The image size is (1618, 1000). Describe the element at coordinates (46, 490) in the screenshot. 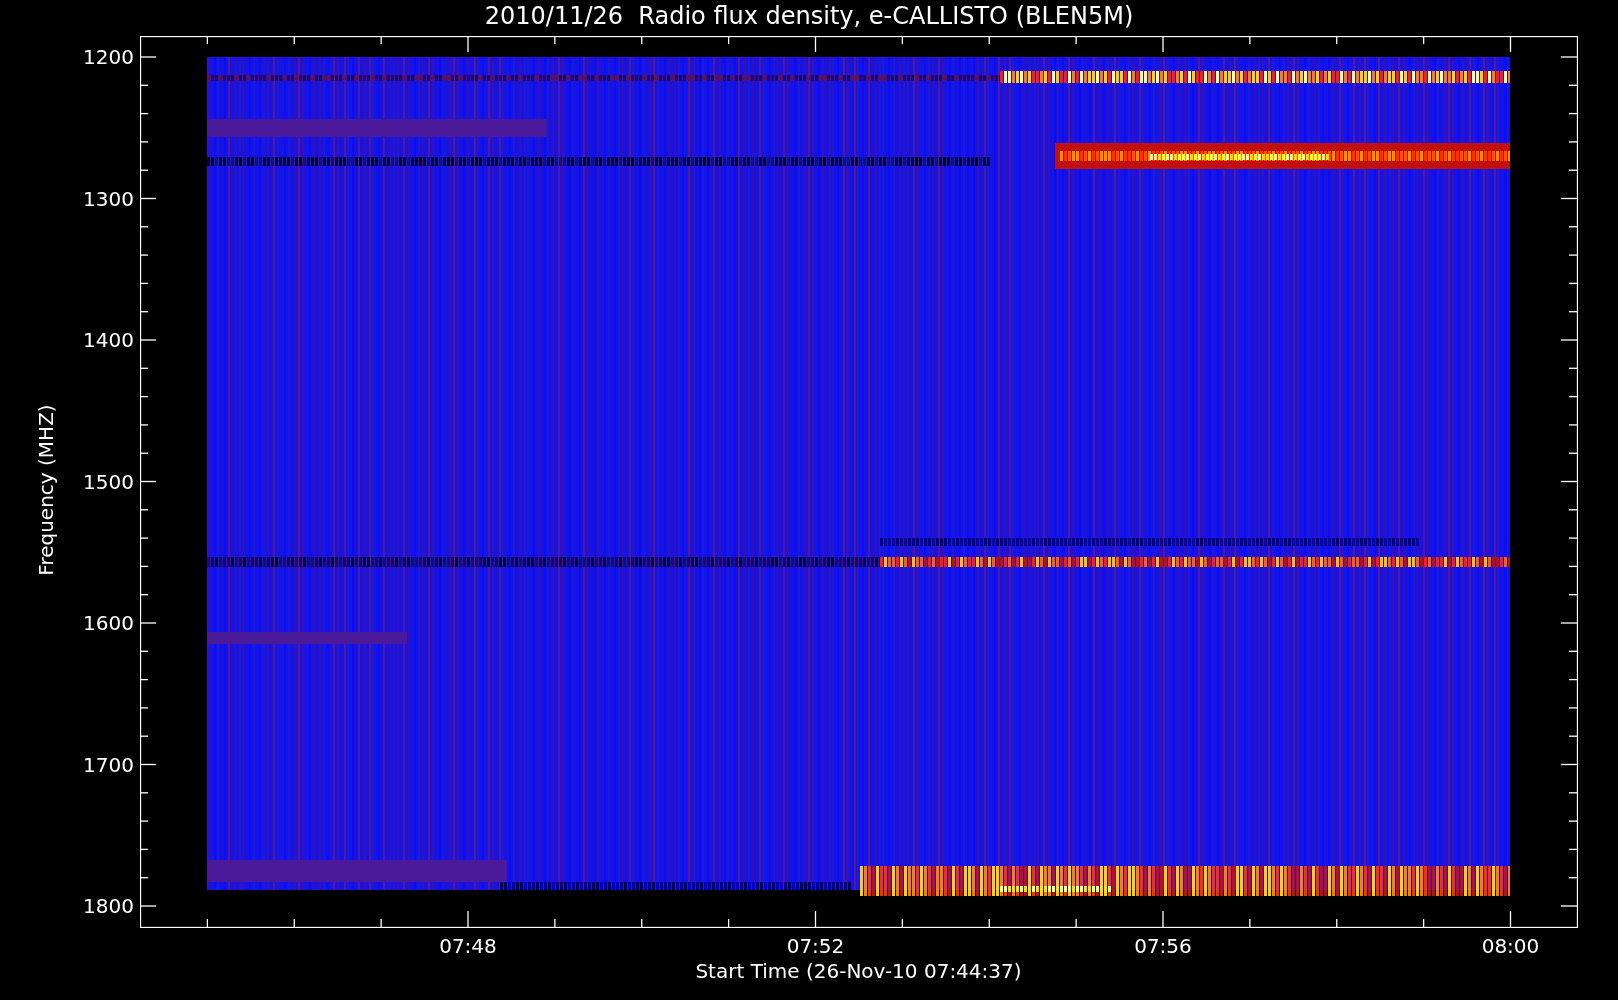

I see `y-axis-label: Frequency (MHZ)` at that location.